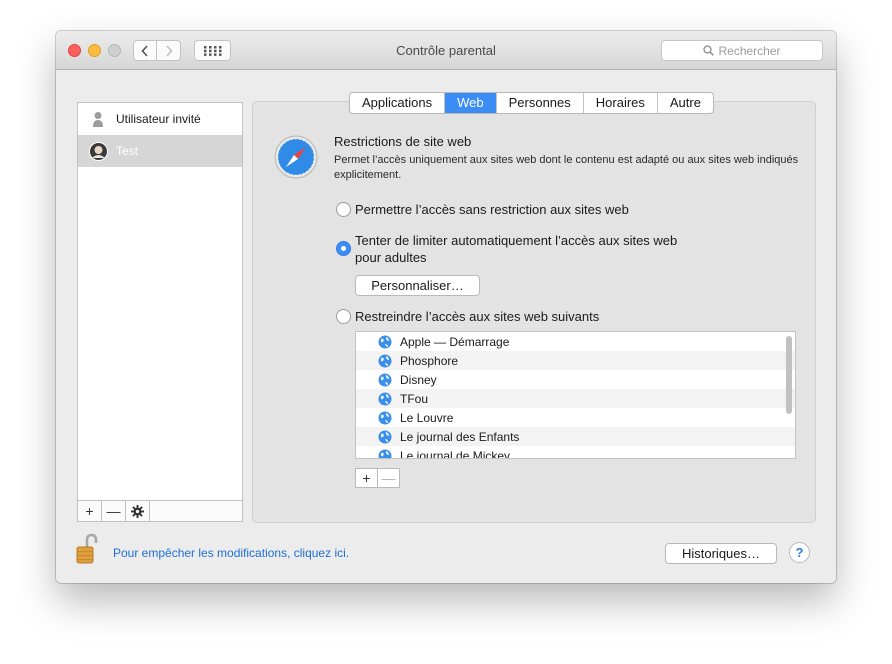  What do you see at coordinates (414, 398) in the screenshot?
I see `site-name: TFou` at bounding box center [414, 398].